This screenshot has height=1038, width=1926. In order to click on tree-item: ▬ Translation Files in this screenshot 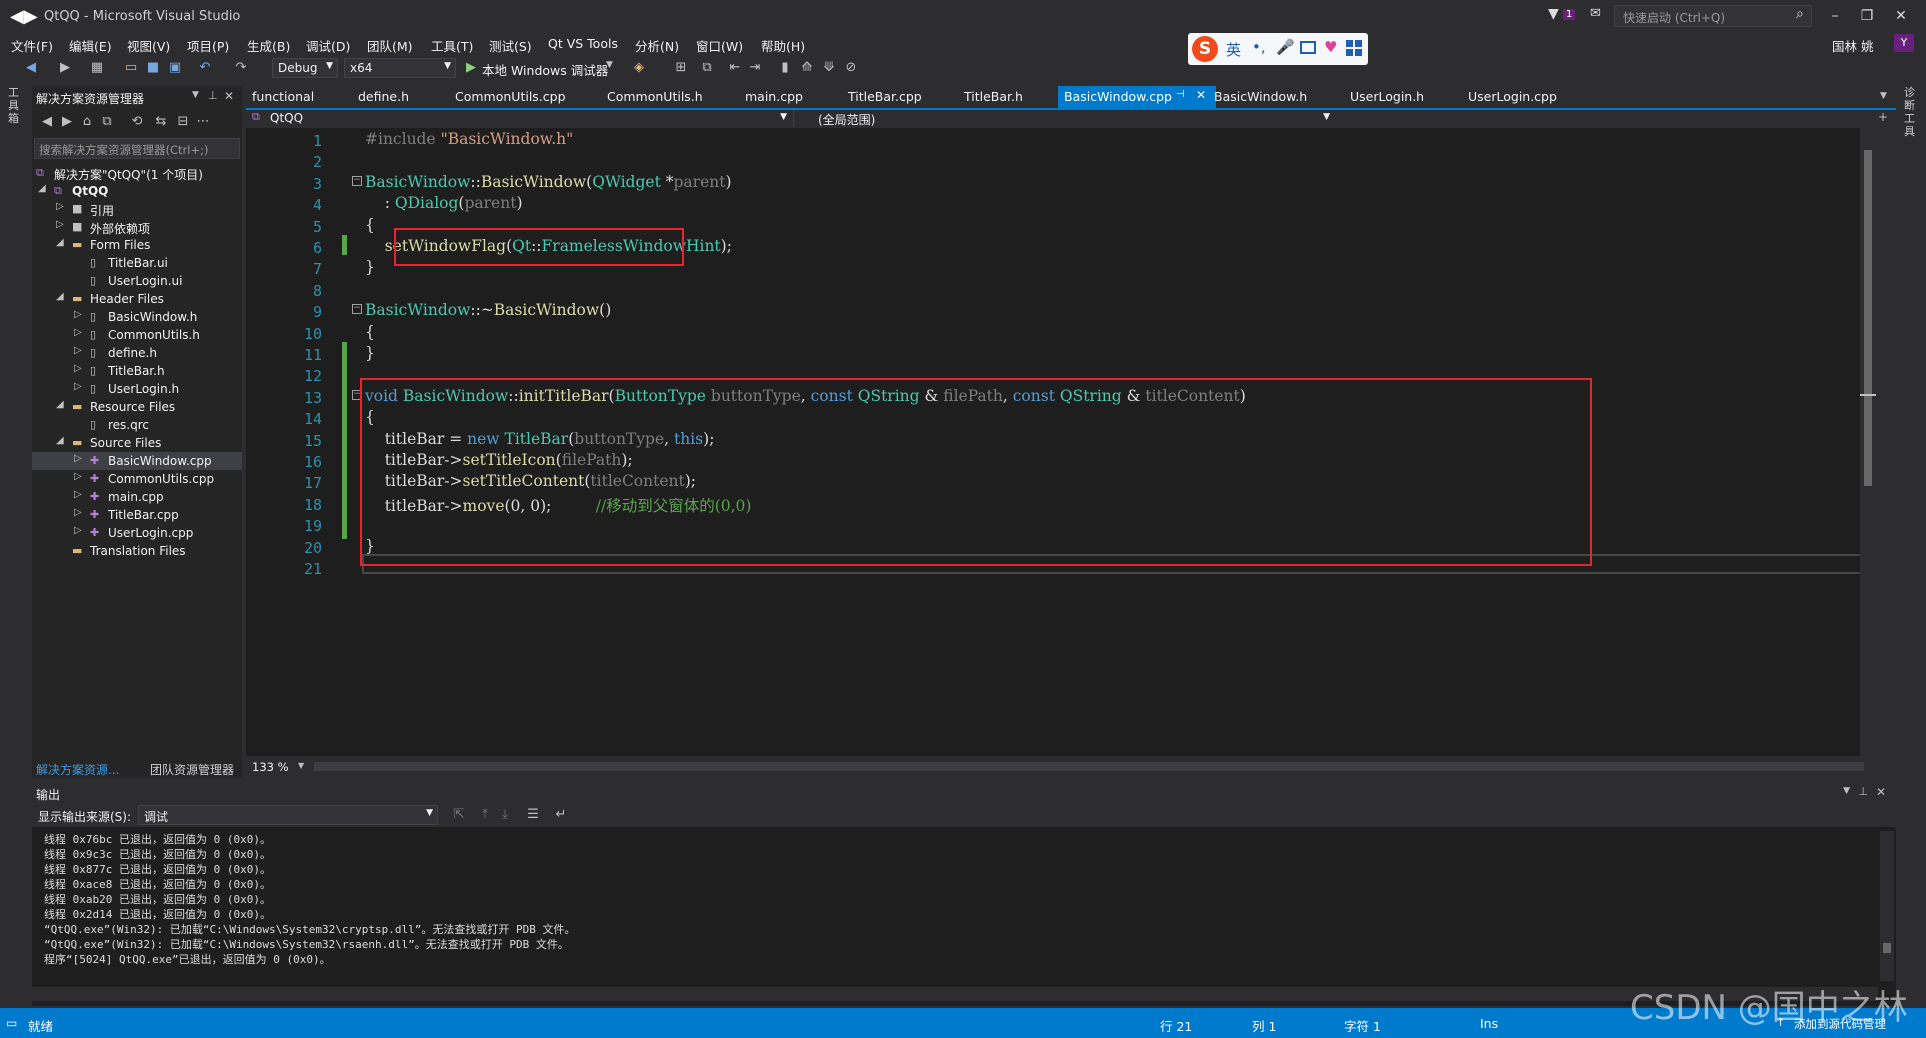, I will do `click(137, 551)`.